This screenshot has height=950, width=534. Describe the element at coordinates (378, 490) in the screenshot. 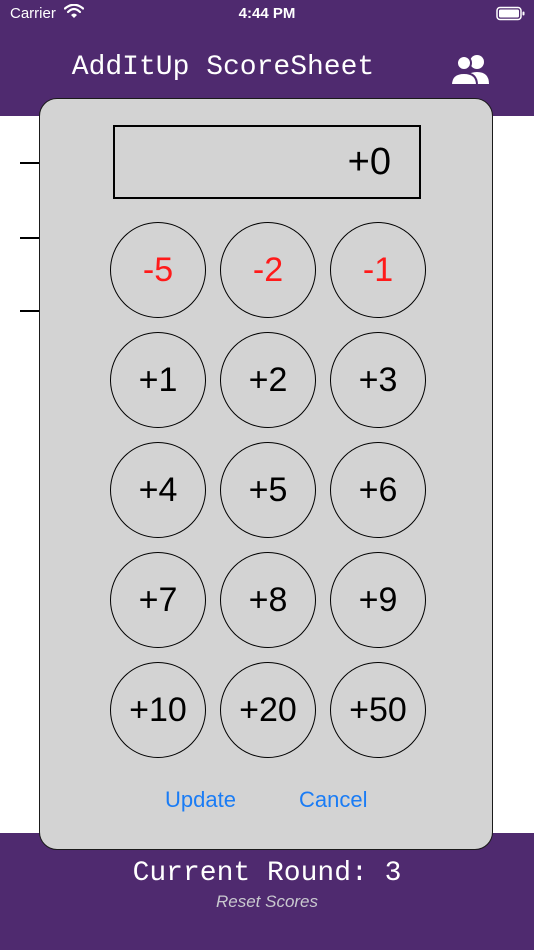

I see `key-plus-6: +6` at that location.